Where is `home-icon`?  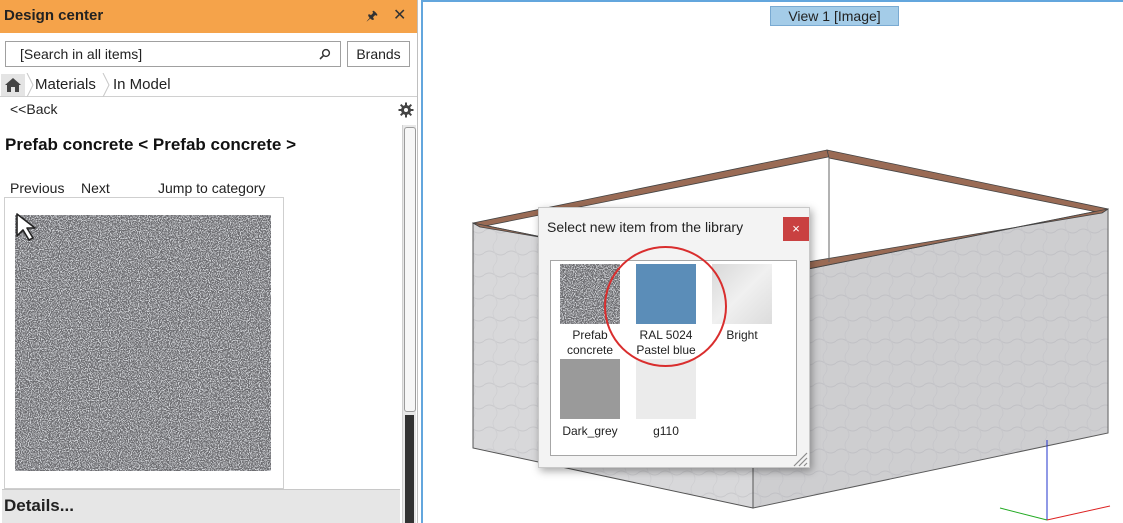
home-icon is located at coordinates (13, 85).